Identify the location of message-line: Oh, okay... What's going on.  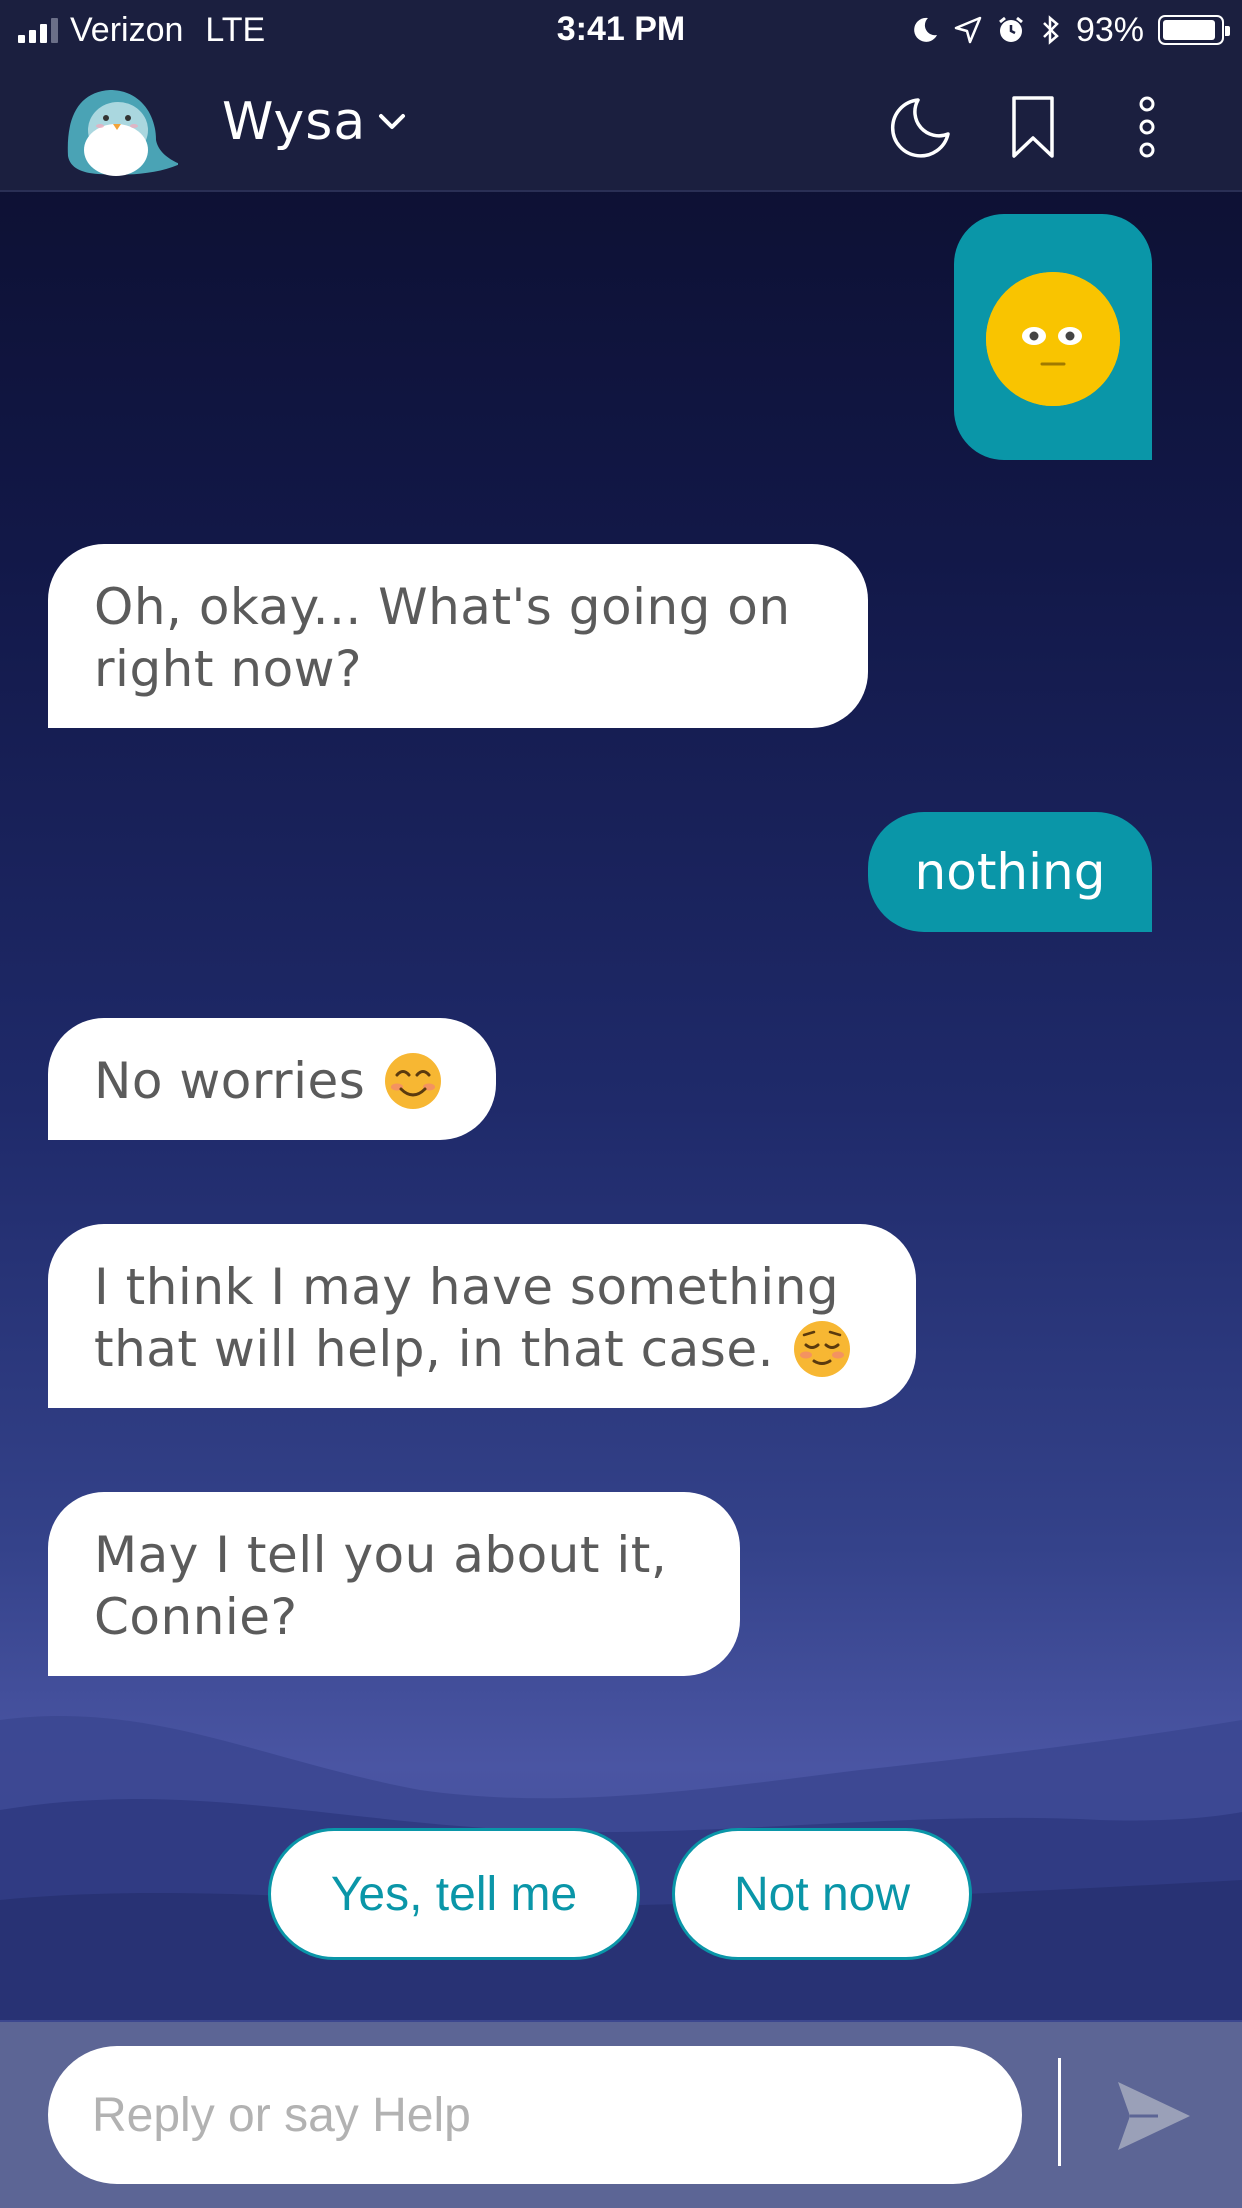
(442, 607).